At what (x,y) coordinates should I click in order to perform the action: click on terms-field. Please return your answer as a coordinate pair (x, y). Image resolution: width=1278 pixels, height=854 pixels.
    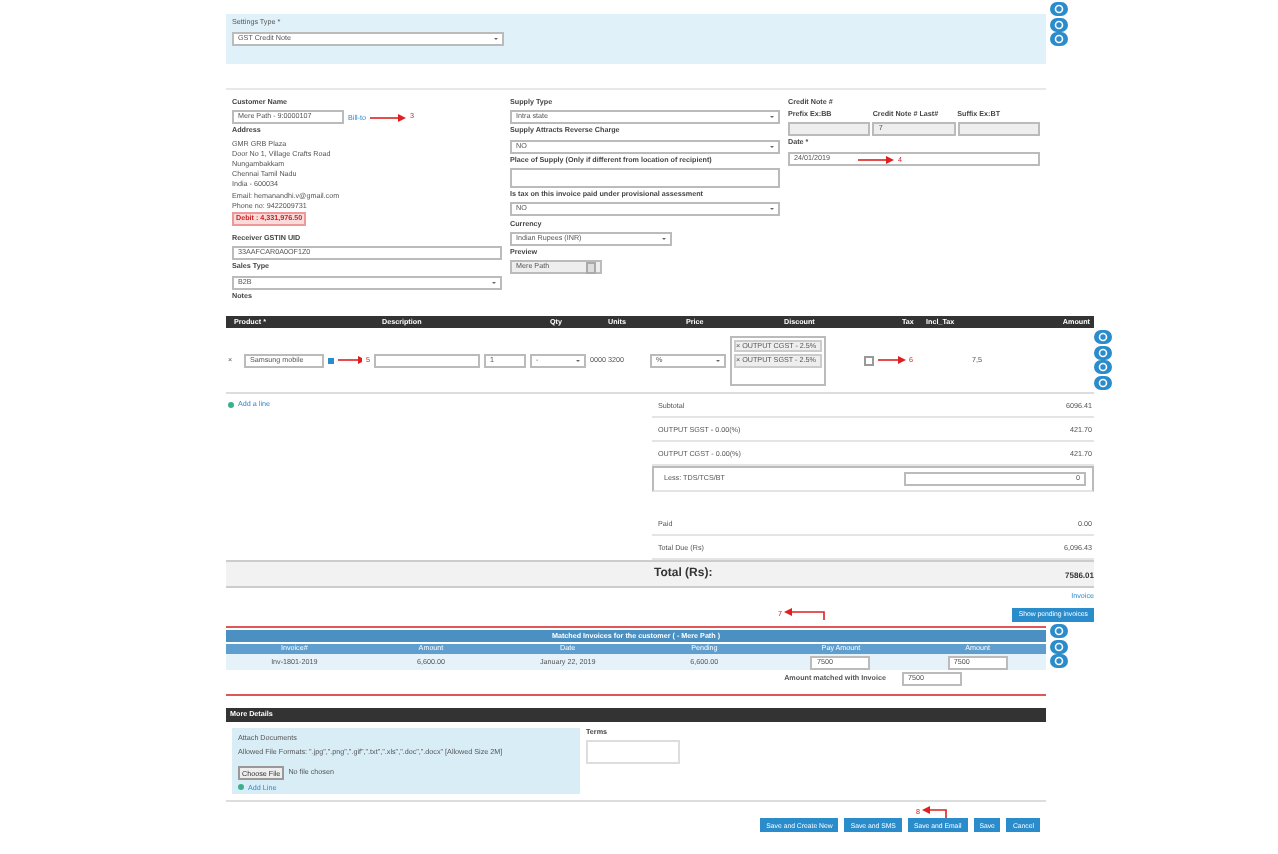
    Looking at the image, I should click on (633, 752).